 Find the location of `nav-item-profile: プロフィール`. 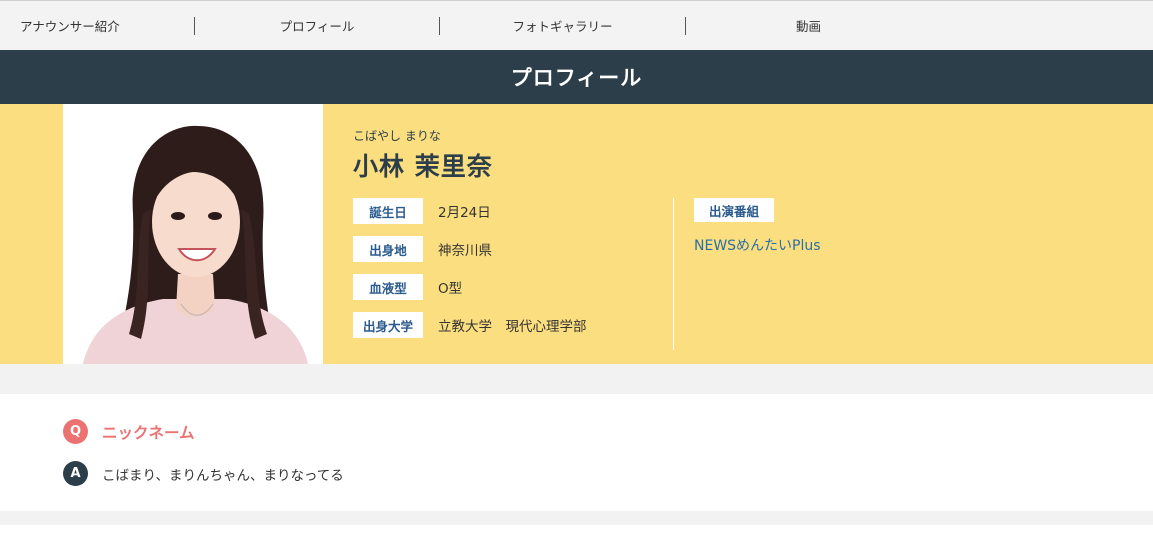

nav-item-profile: プロフィール is located at coordinates (317, 25).